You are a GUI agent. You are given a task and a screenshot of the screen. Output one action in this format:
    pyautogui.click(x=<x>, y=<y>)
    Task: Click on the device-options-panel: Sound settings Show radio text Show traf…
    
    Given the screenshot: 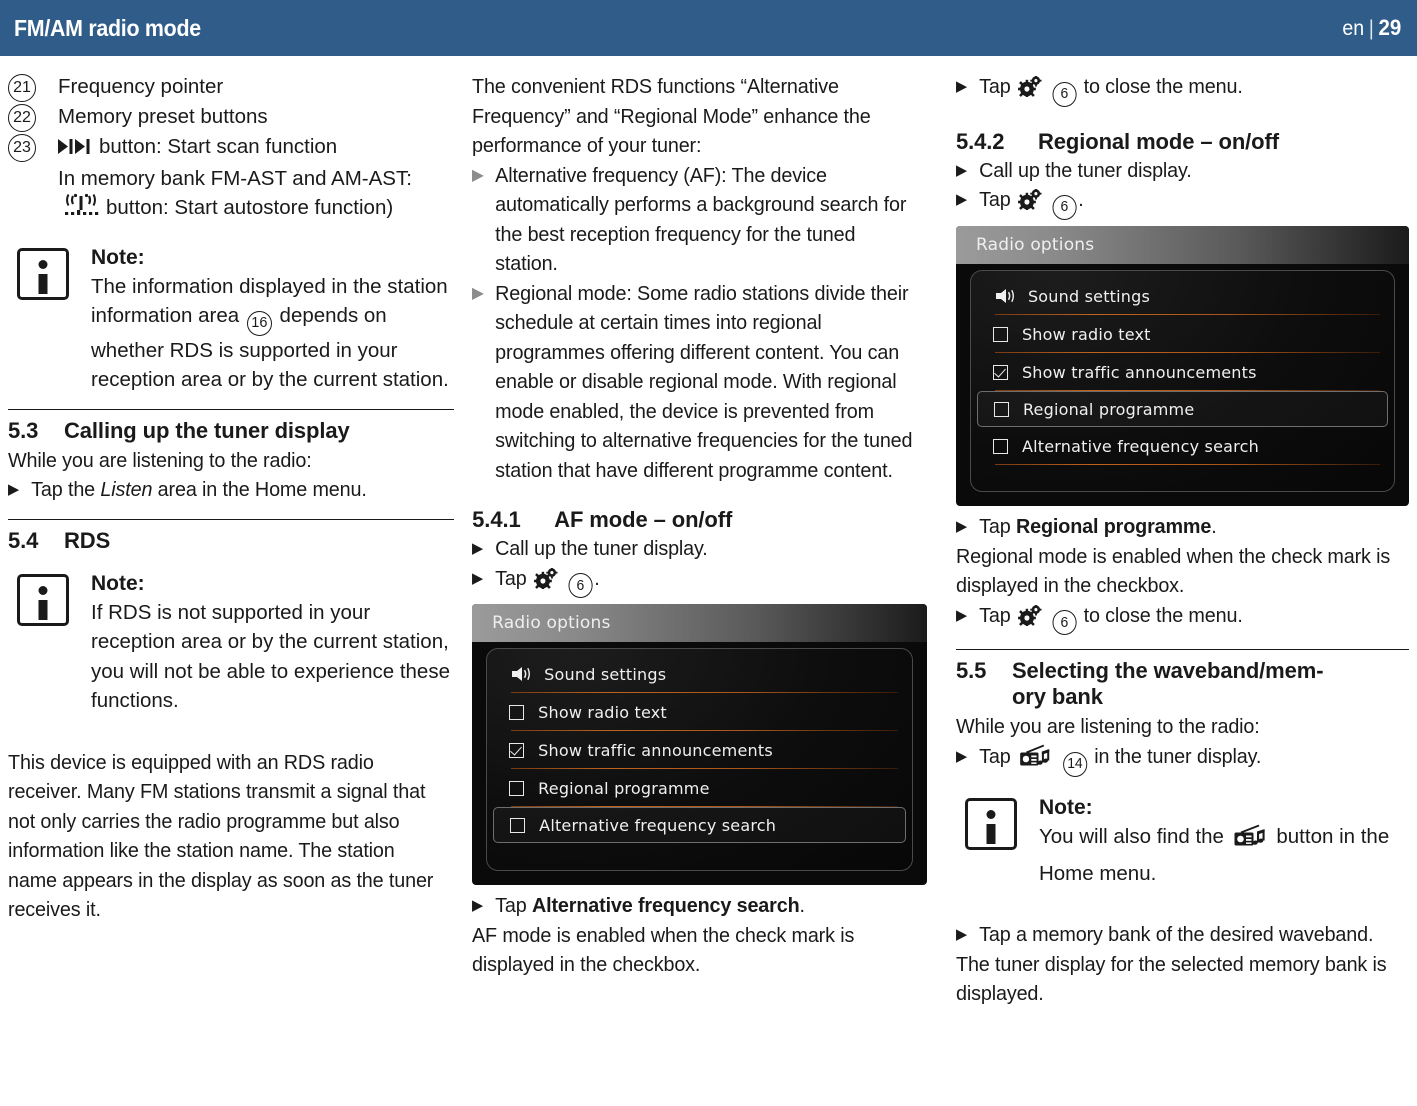 What is the action you would take?
    pyautogui.click(x=1182, y=381)
    